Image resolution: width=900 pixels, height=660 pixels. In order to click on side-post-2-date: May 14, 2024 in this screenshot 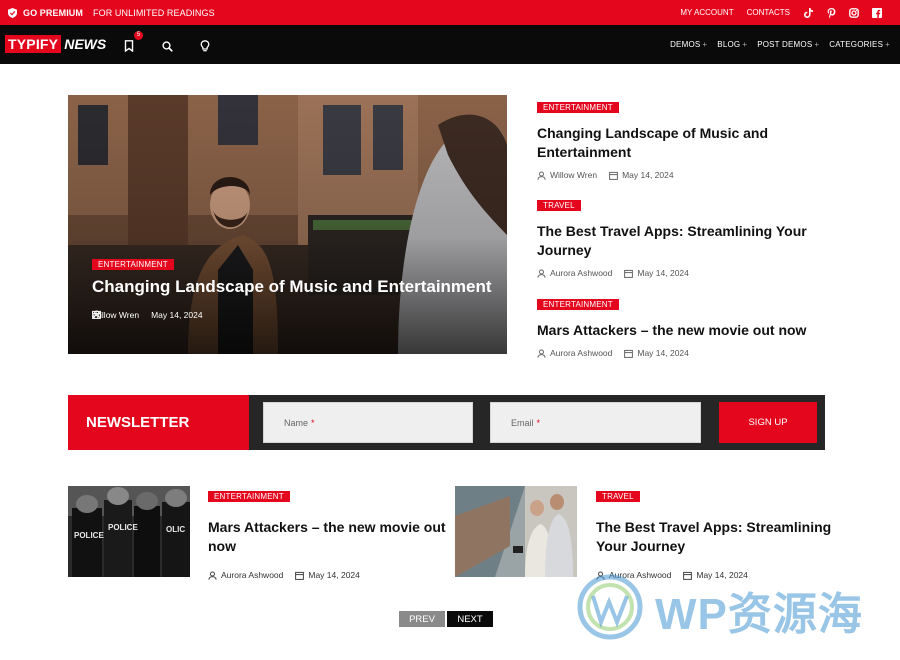, I will do `click(656, 273)`.